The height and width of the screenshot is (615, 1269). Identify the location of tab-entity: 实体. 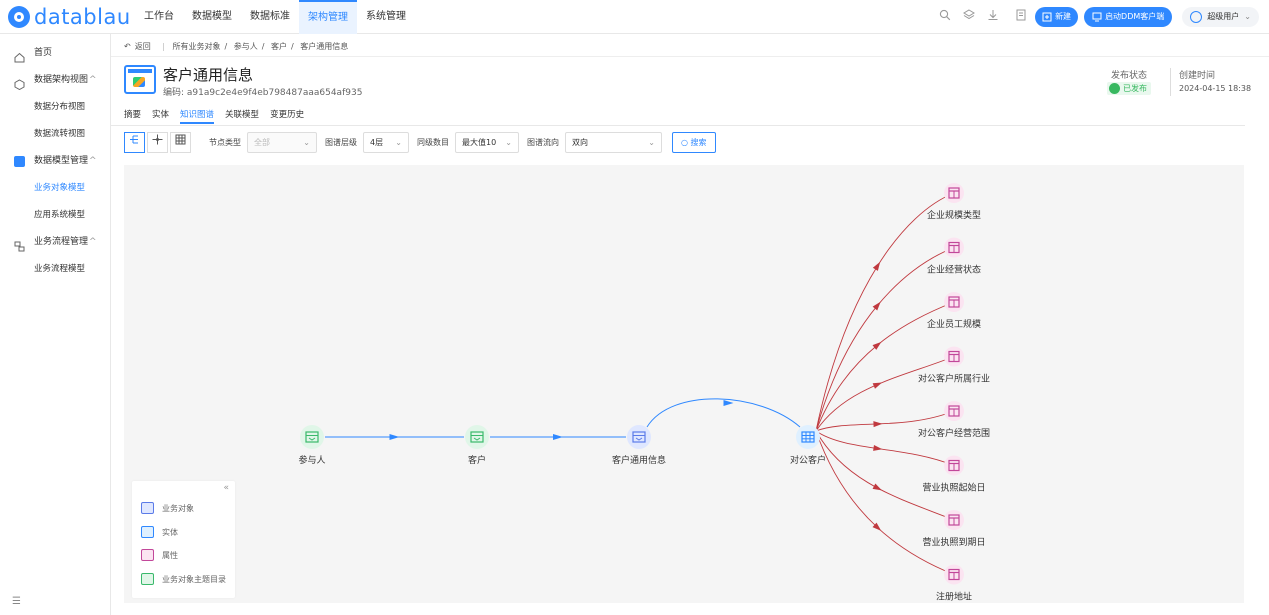
(160, 116).